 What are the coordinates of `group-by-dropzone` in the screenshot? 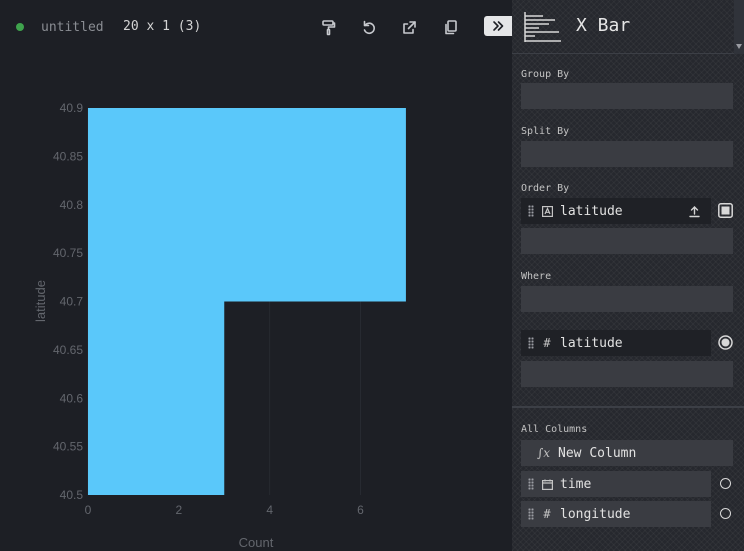 It's located at (627, 96).